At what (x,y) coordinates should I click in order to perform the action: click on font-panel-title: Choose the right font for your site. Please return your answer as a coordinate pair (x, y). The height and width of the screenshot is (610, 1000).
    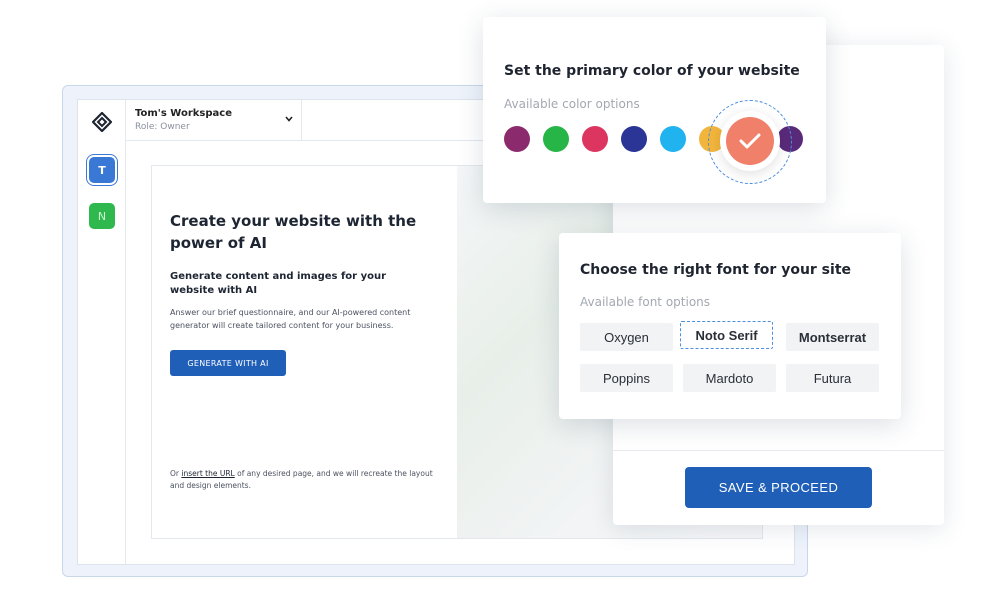
    Looking at the image, I should click on (716, 270).